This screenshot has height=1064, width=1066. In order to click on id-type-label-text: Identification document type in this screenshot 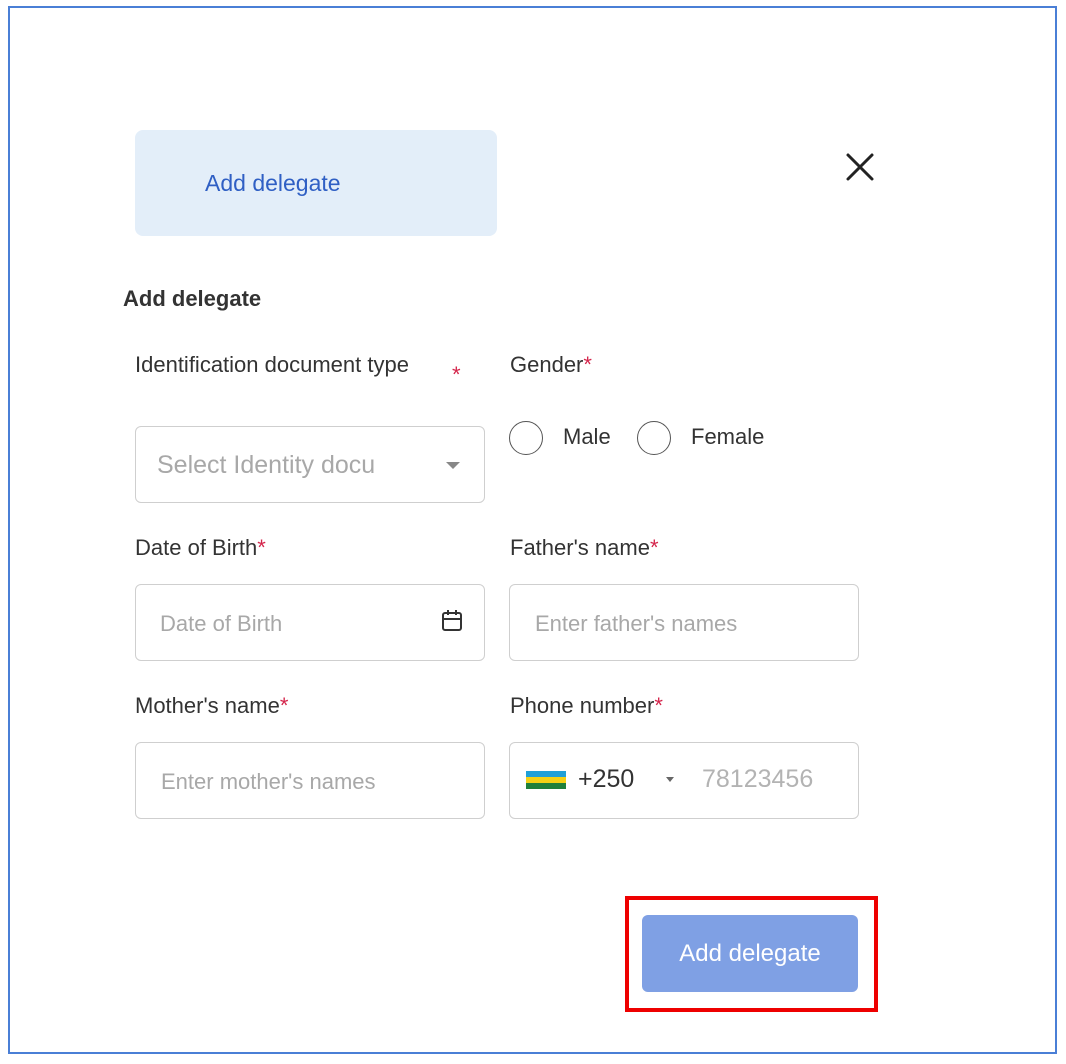, I will do `click(272, 364)`.